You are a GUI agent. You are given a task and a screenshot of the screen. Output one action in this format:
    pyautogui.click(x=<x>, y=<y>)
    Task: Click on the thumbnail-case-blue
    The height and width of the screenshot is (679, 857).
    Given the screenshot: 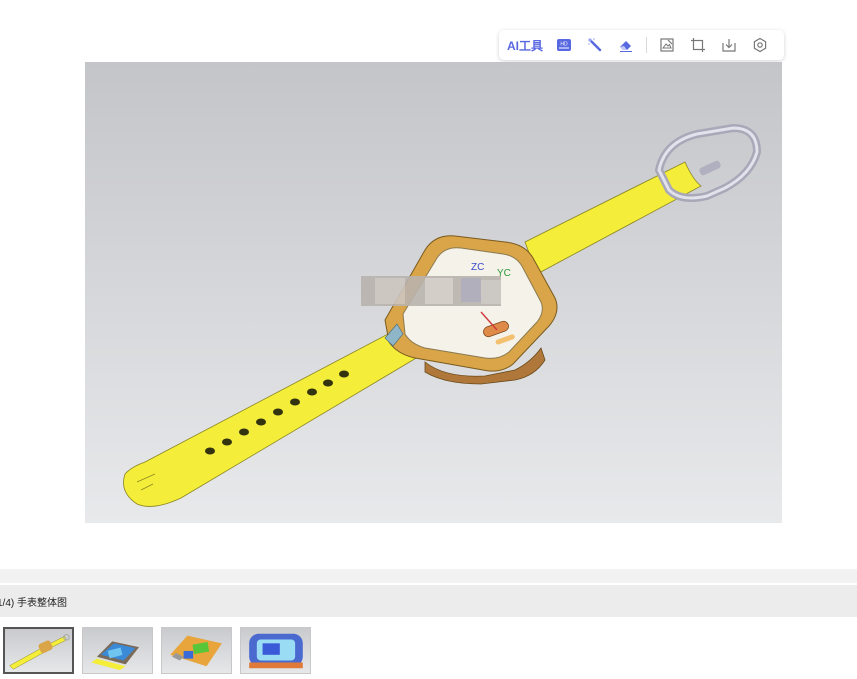 What is the action you would take?
    pyautogui.click(x=115, y=656)
    